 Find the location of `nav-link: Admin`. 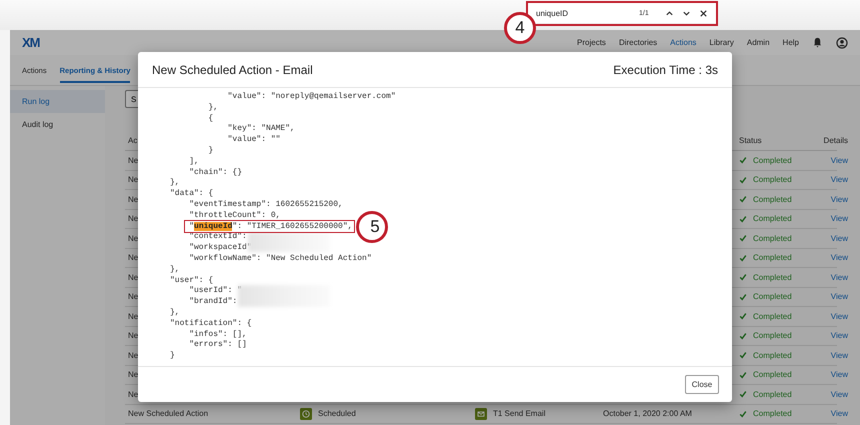

nav-link: Admin is located at coordinates (758, 42).